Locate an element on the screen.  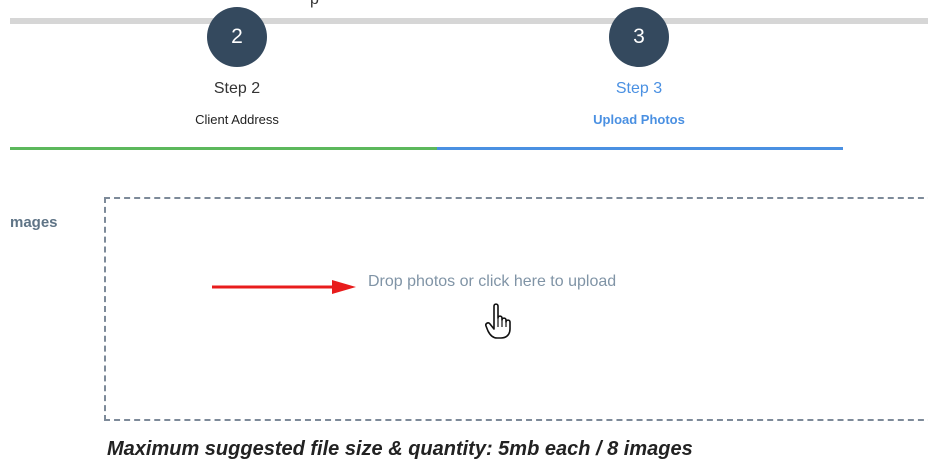
step-2-circle: 2 is located at coordinates (237, 37).